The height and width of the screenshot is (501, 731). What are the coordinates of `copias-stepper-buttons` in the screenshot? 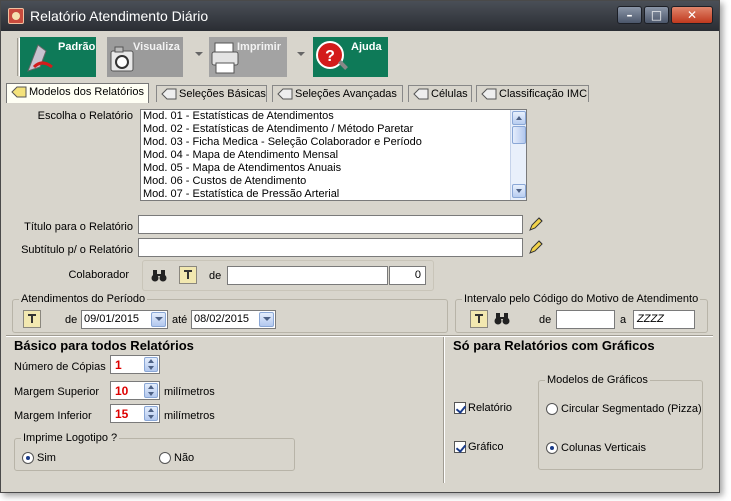 It's located at (151, 364).